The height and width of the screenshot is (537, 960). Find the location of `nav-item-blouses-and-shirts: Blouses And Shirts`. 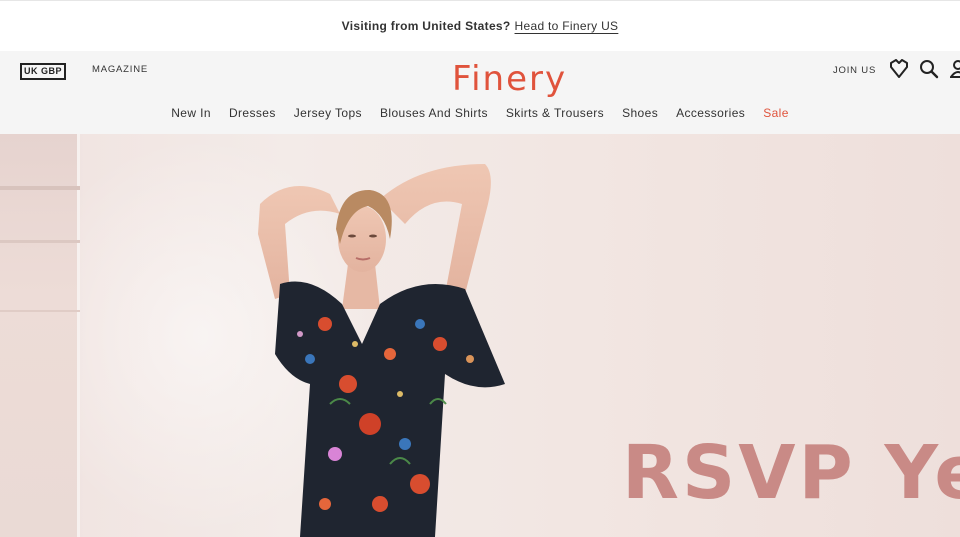

nav-item-blouses-and-shirts: Blouses And Shirts is located at coordinates (434, 113).